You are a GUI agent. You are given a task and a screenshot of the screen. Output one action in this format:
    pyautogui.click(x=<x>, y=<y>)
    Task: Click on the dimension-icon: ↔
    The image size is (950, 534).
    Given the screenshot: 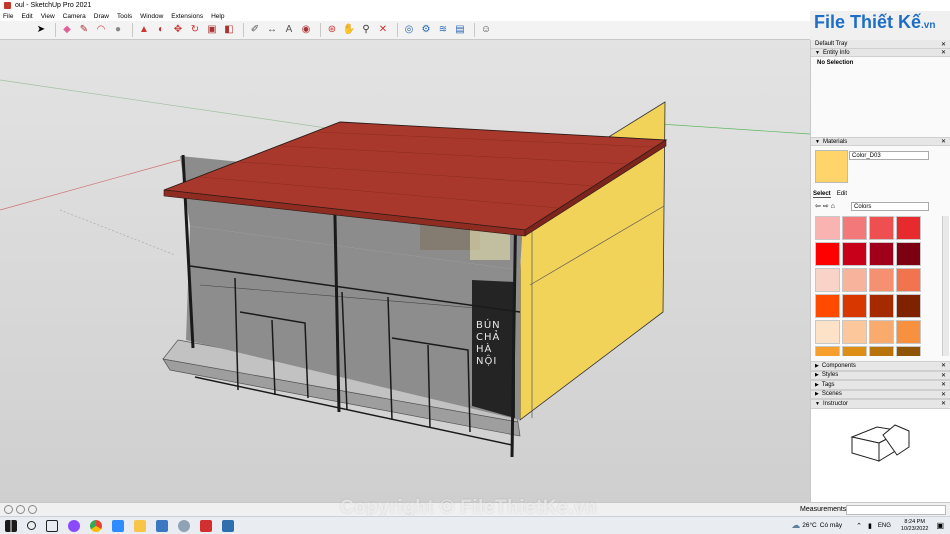 What is the action you would take?
    pyautogui.click(x=272, y=30)
    